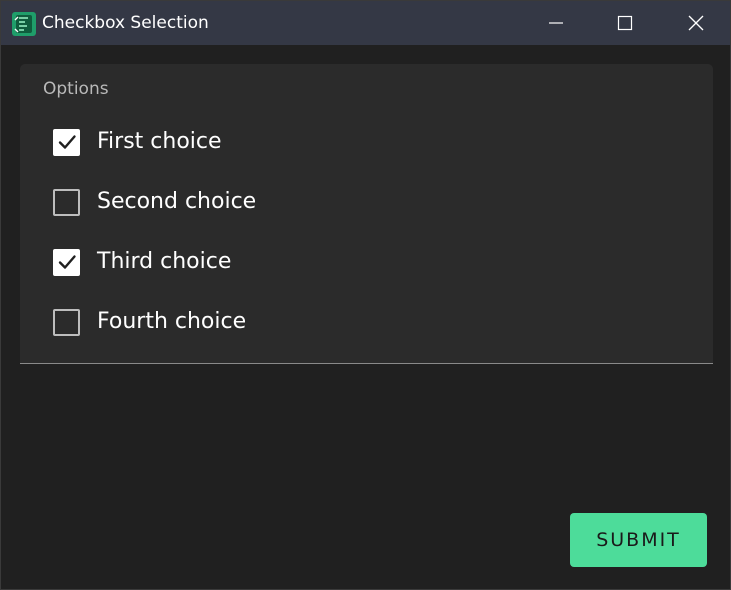 The image size is (731, 590). I want to click on maximize-icon, so click(625, 23).